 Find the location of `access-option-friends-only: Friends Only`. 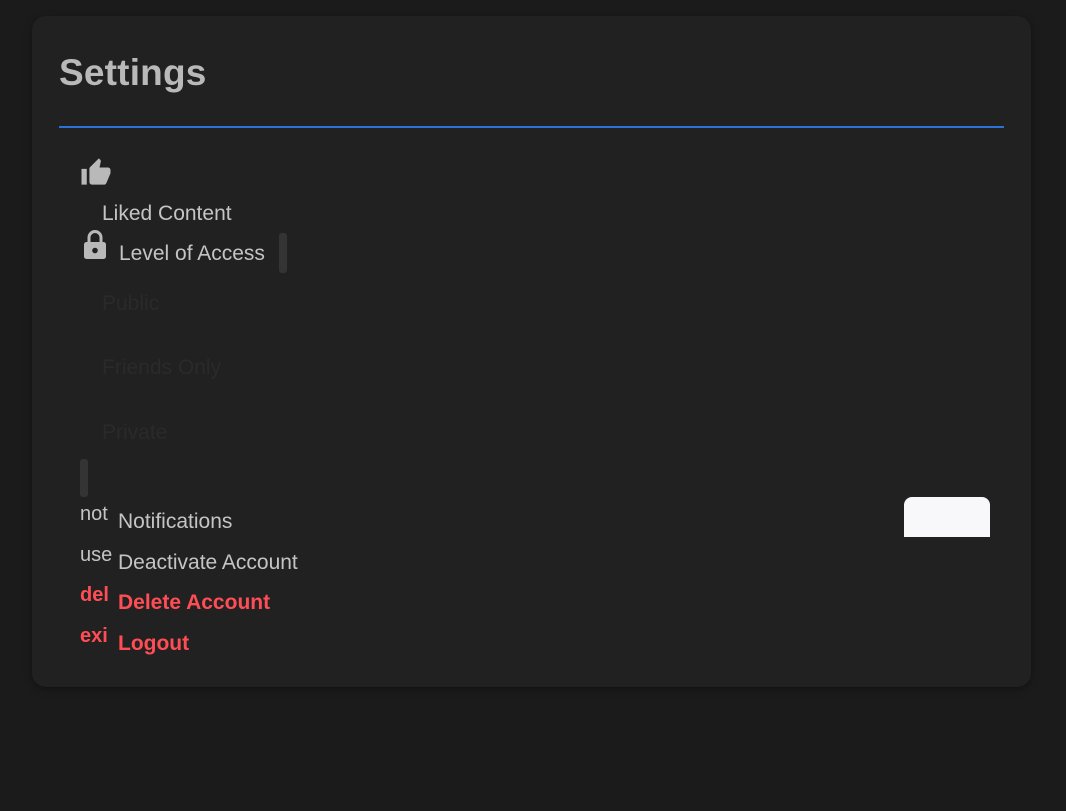

access-option-friends-only: Friends Only is located at coordinates (161, 367).